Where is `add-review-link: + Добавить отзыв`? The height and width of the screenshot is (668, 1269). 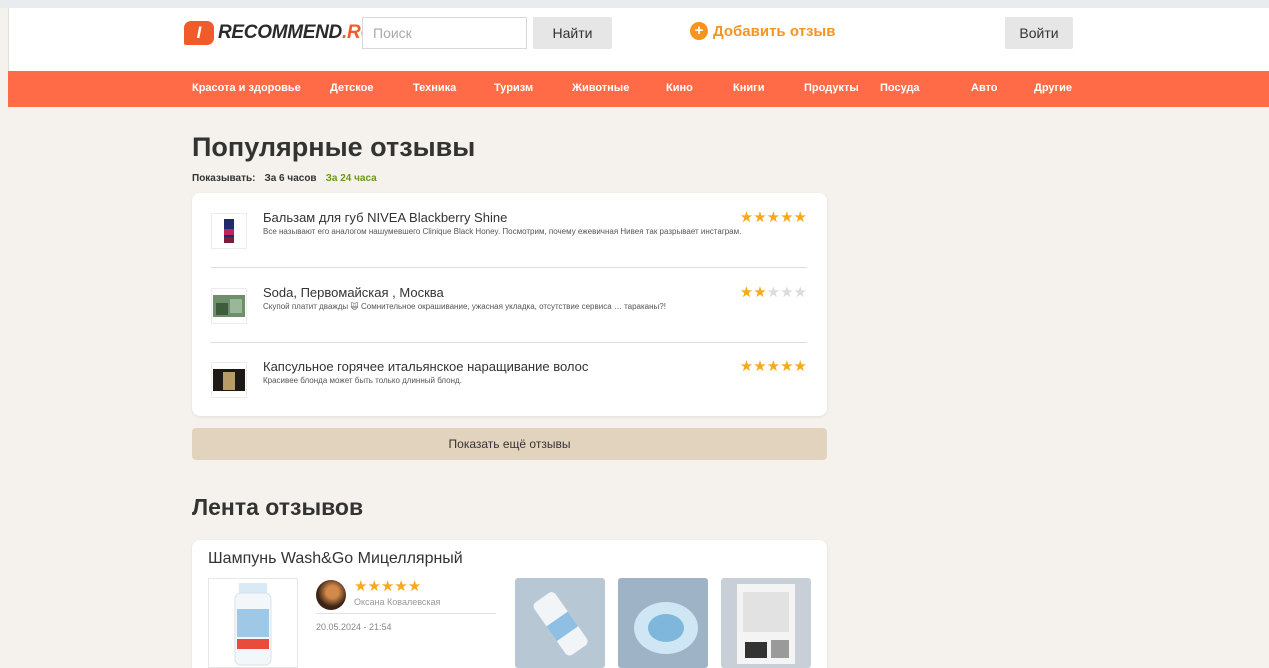
add-review-link: + Добавить отзыв is located at coordinates (762, 31).